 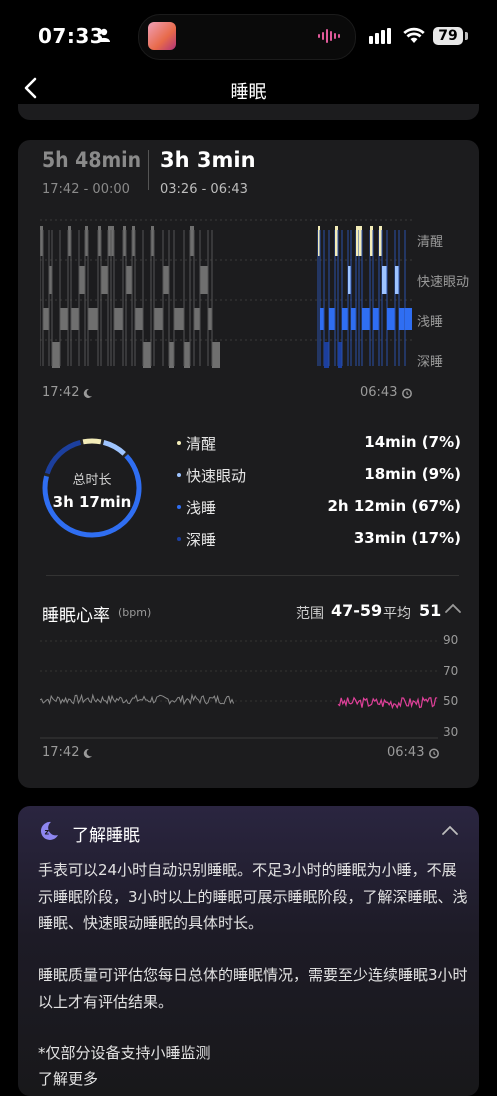 What do you see at coordinates (201, 444) in the screenshot?
I see `stat-awake-label: 清醒` at bounding box center [201, 444].